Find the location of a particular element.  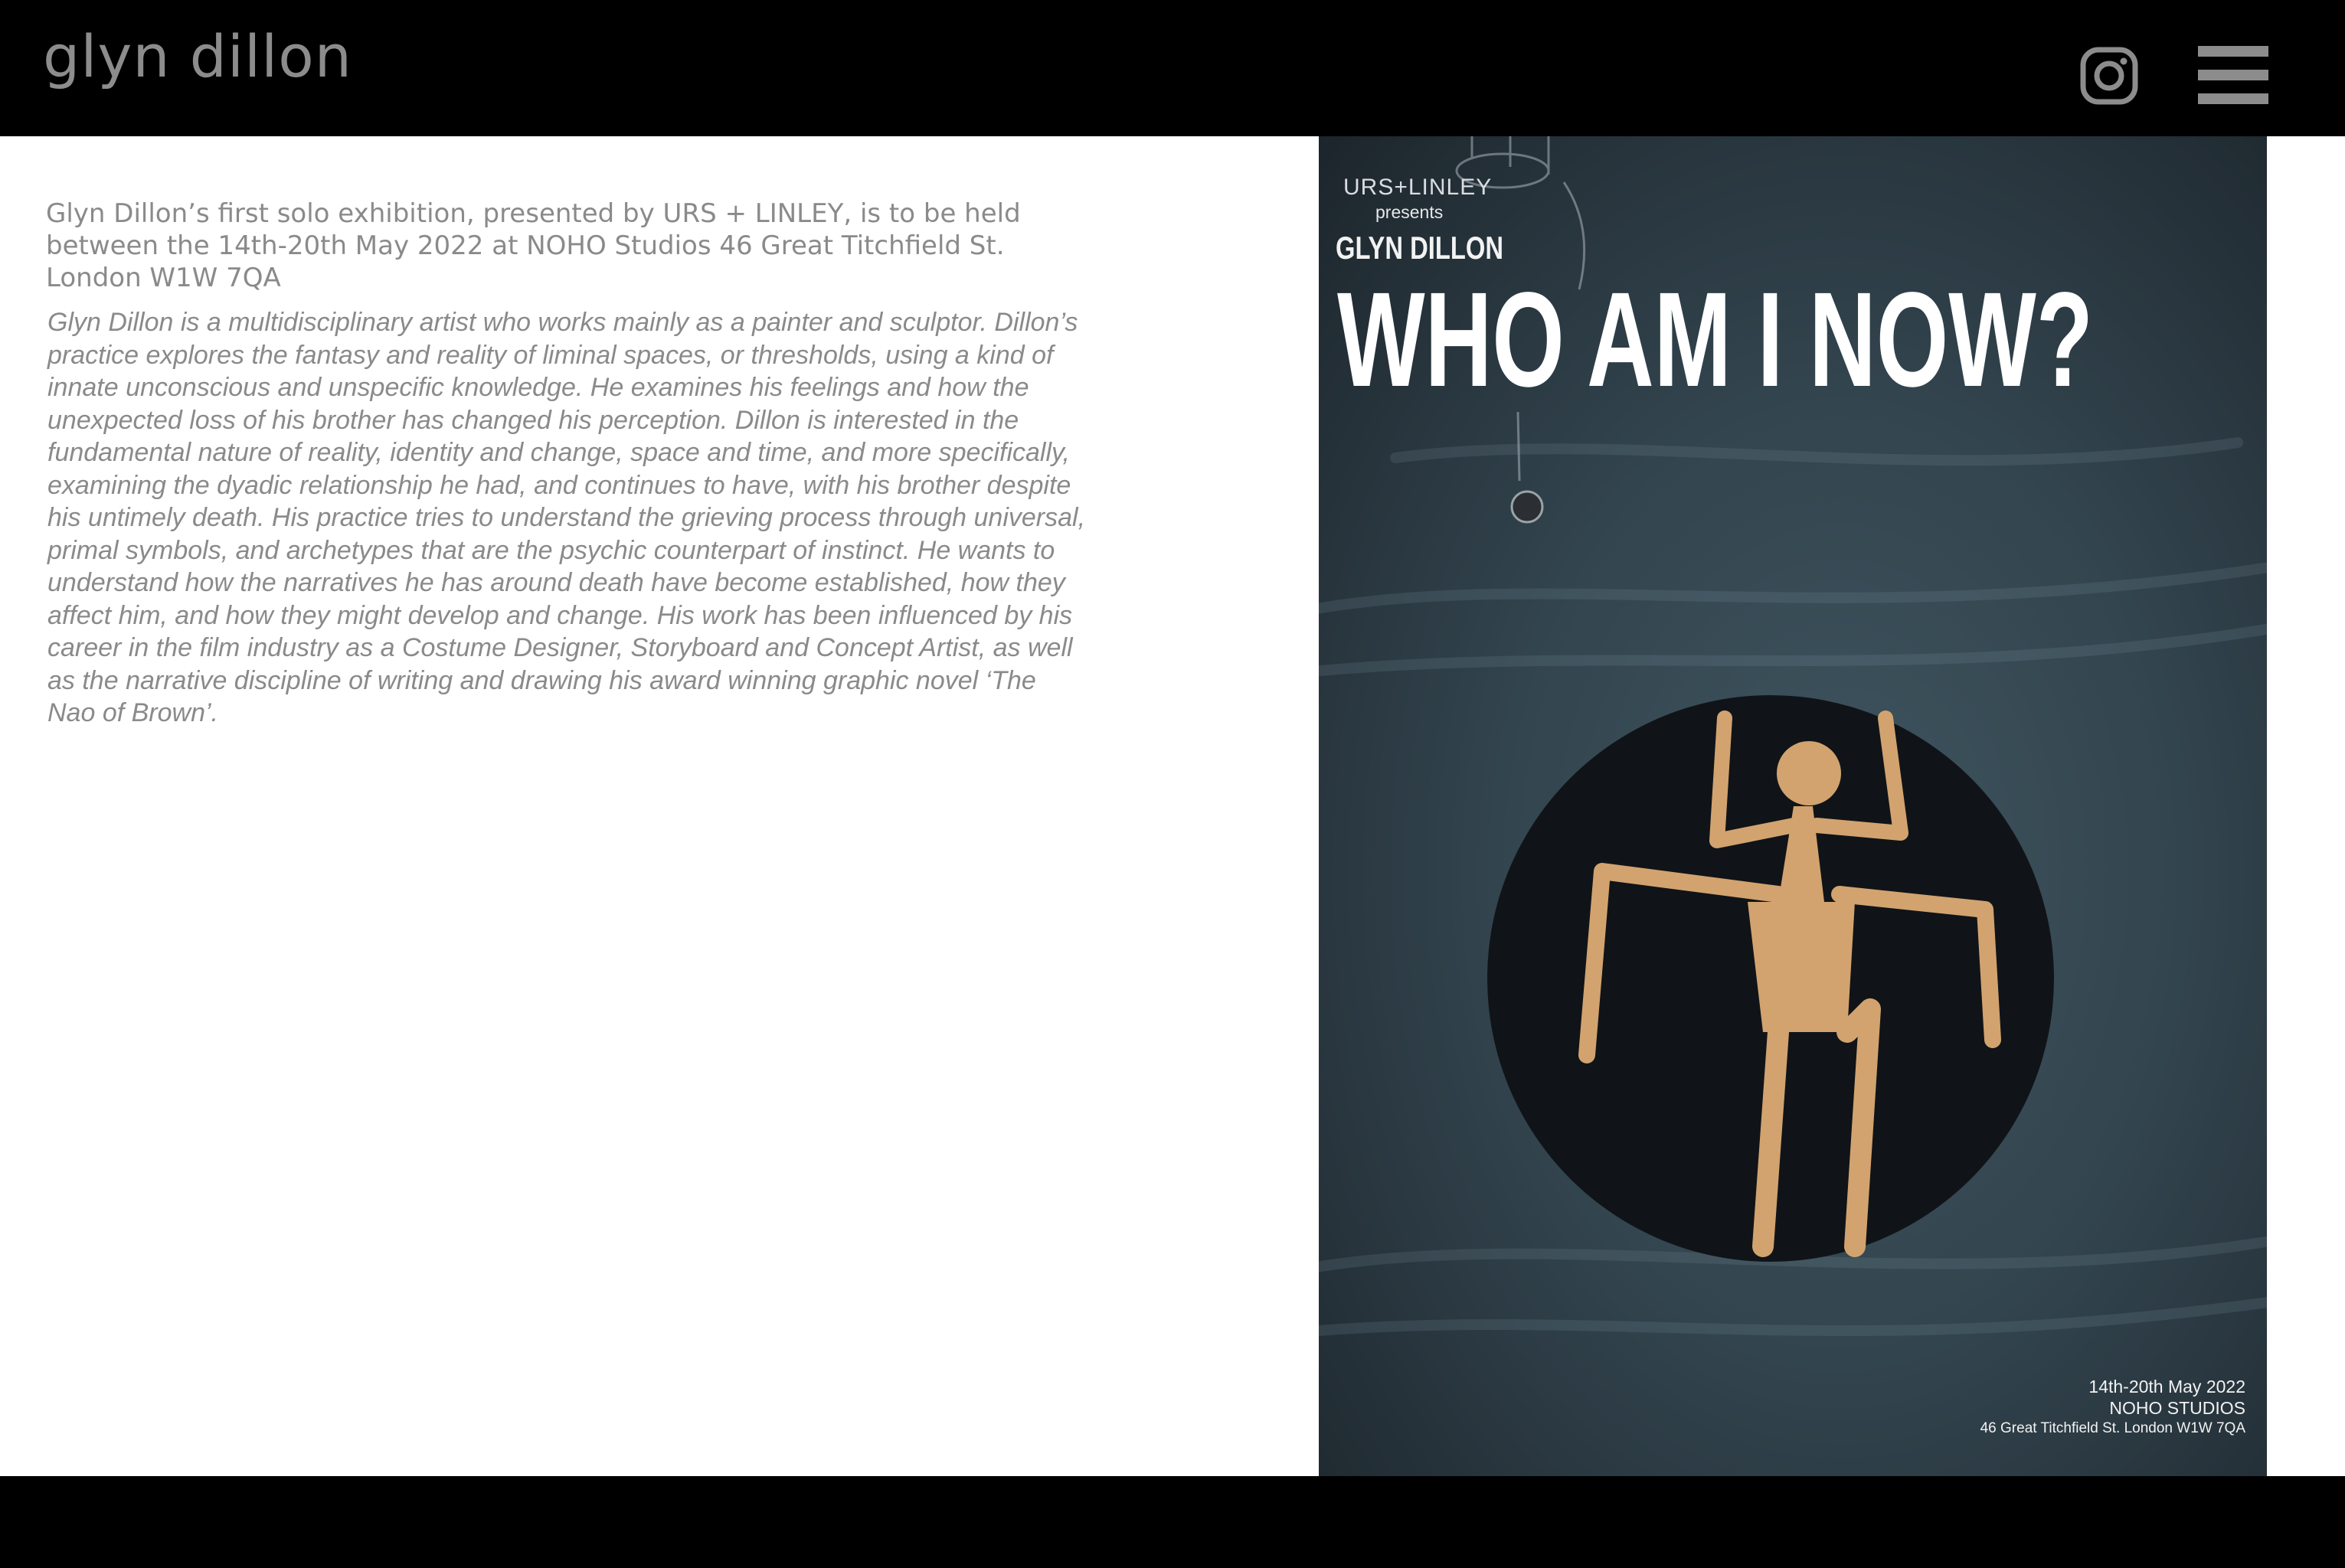

chandelier-bulb is located at coordinates (1527, 507).